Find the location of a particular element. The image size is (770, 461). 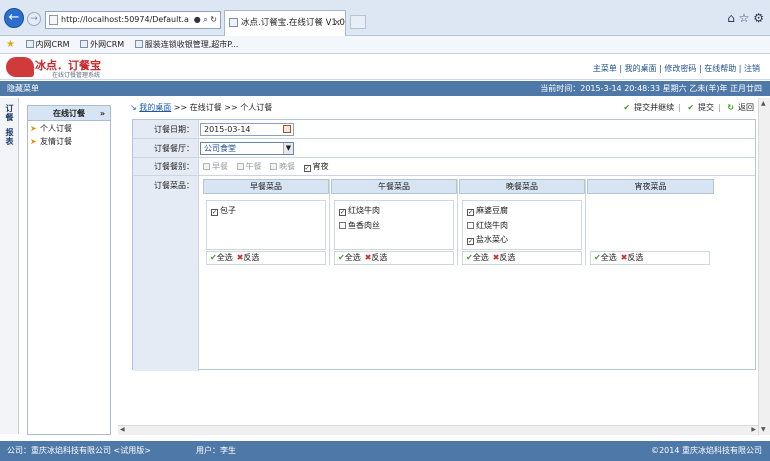

meal-dinner: 晚餐 is located at coordinates (282, 166).